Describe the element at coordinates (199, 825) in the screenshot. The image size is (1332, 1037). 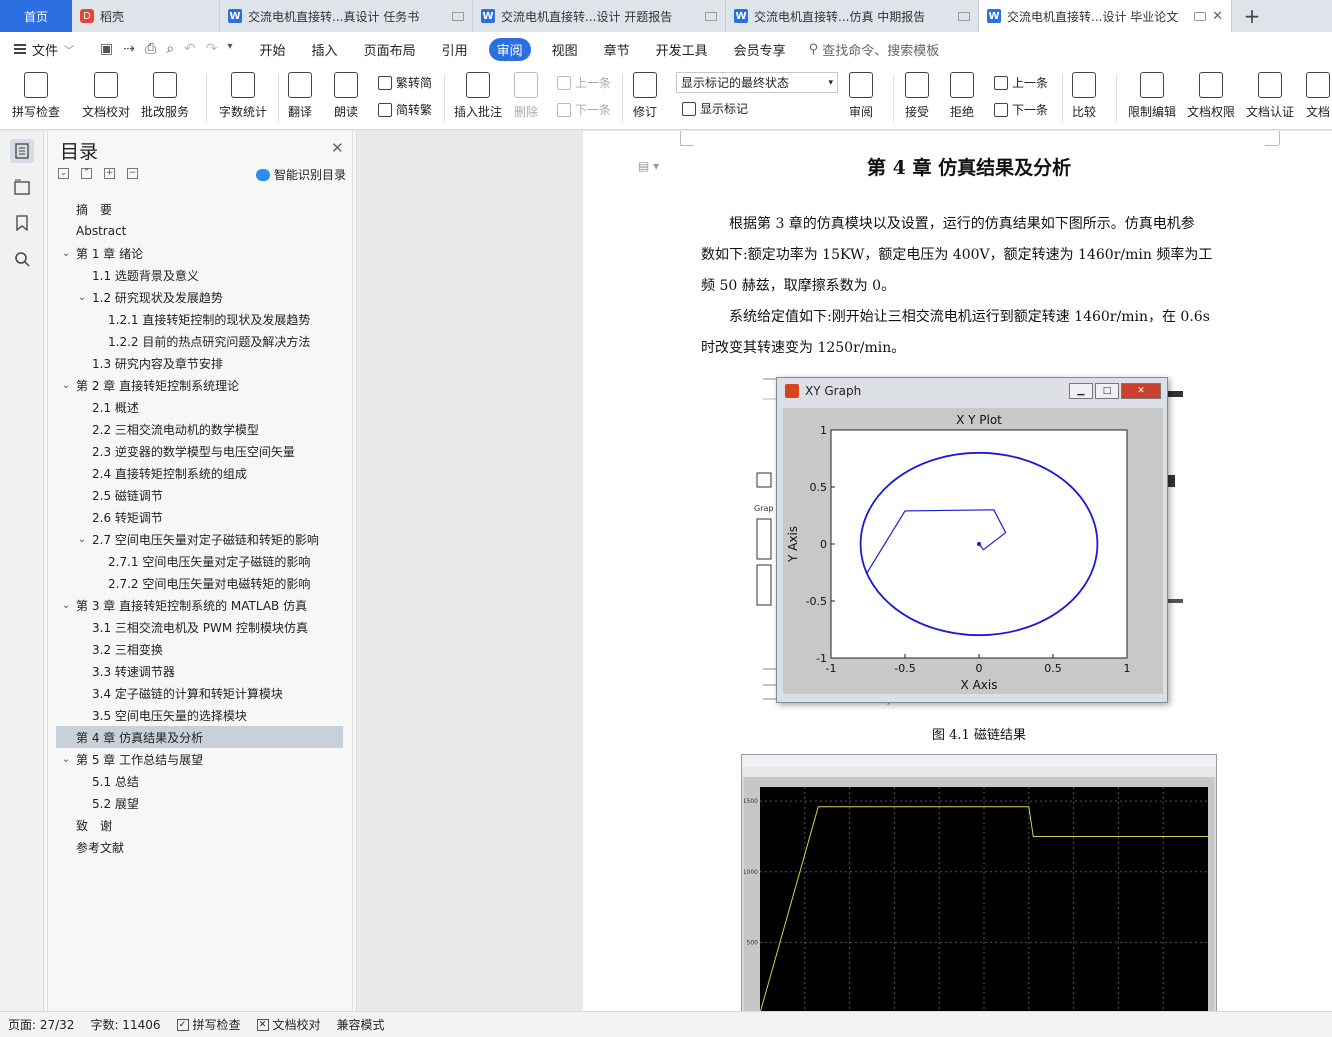
I see `toc-item: 致 谢` at that location.